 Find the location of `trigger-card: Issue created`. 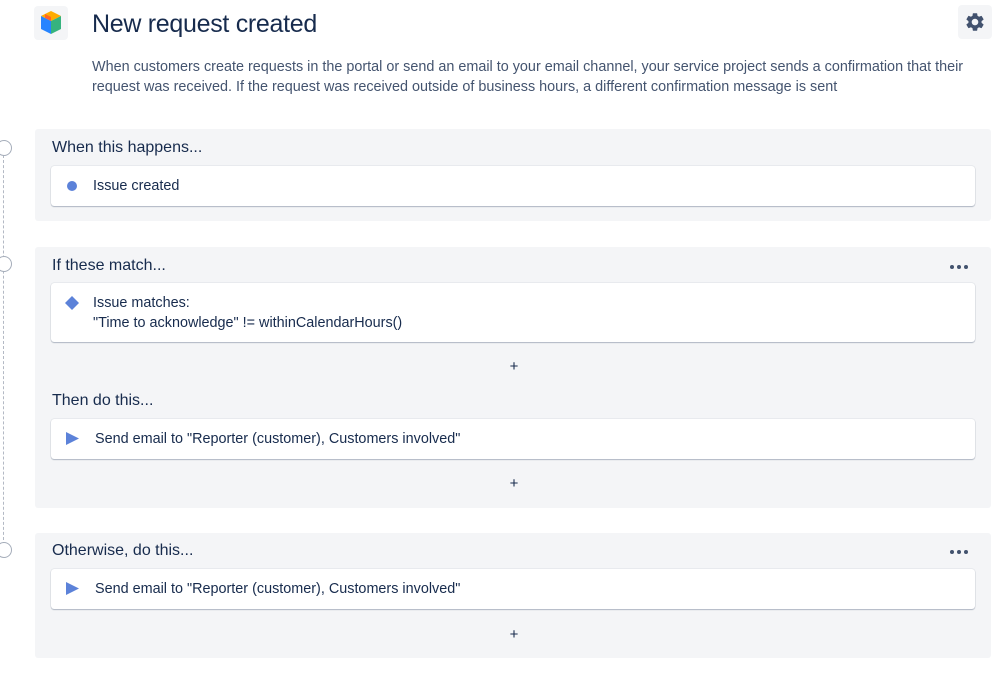

trigger-card: Issue created is located at coordinates (513, 186).